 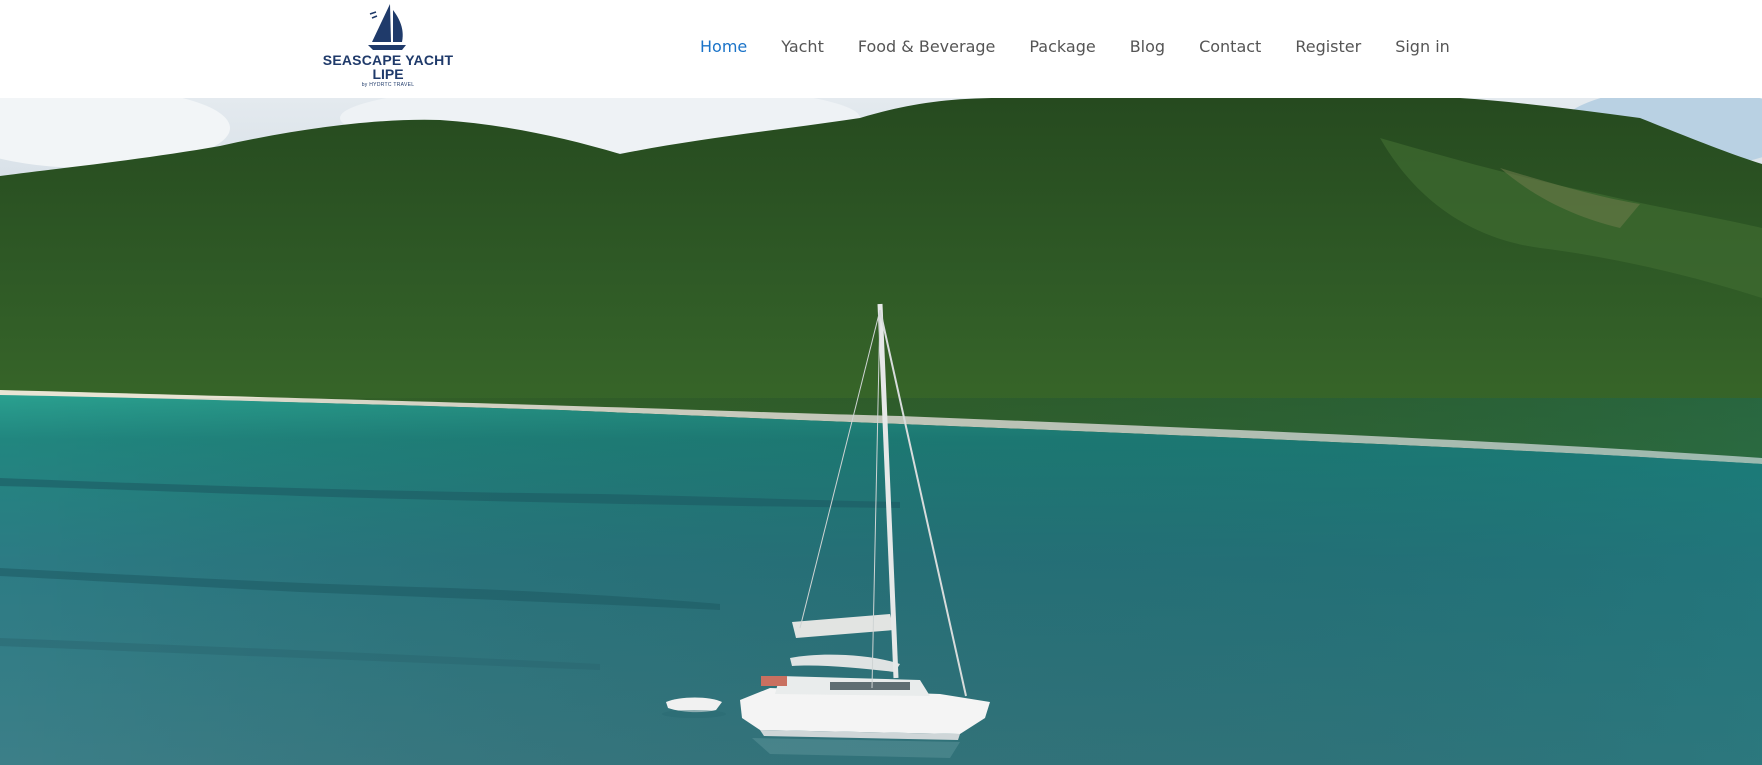 What do you see at coordinates (1328, 46) in the screenshot?
I see `nav-item-register: Register` at bounding box center [1328, 46].